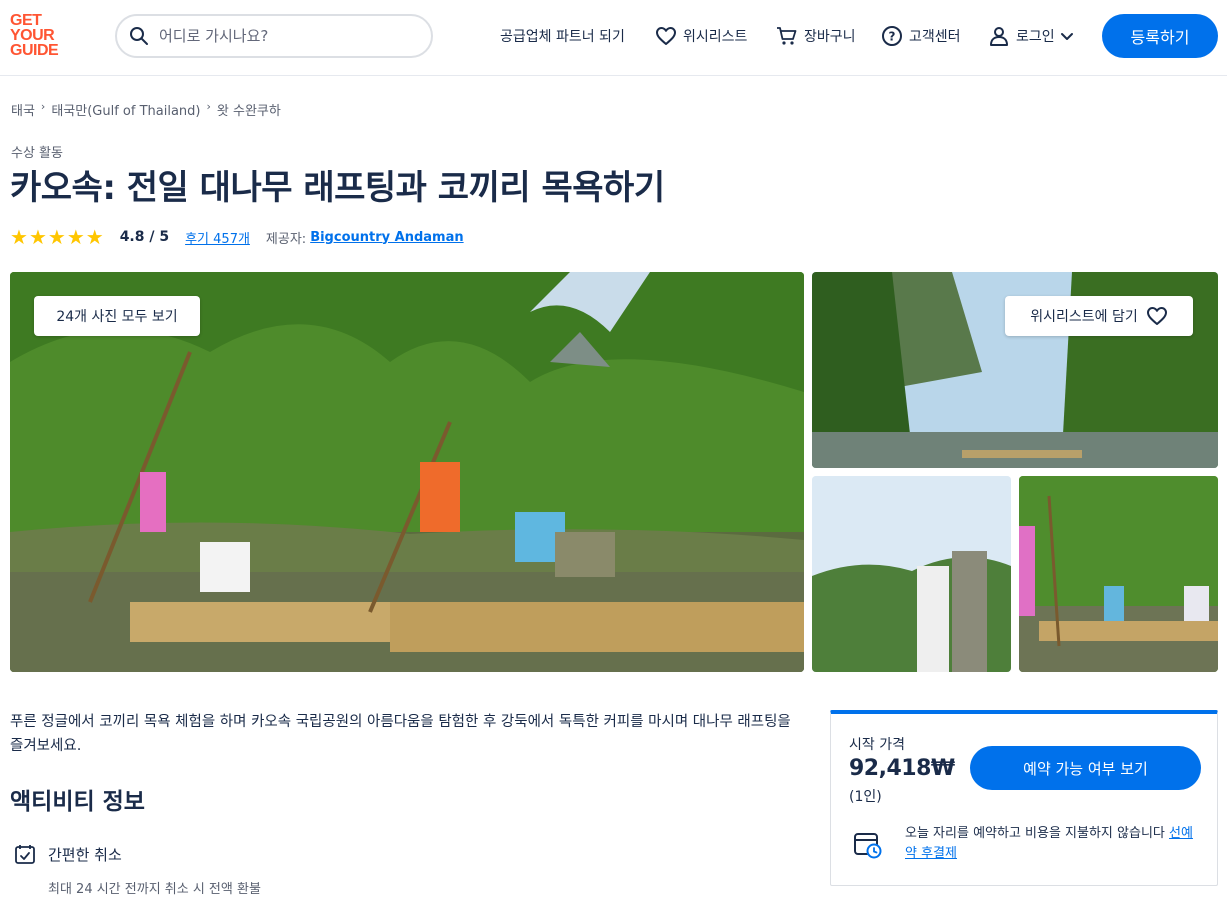 The image size is (1227, 902). I want to click on view-all-photos-button: 24개 사진 모두 보기, so click(117, 316).